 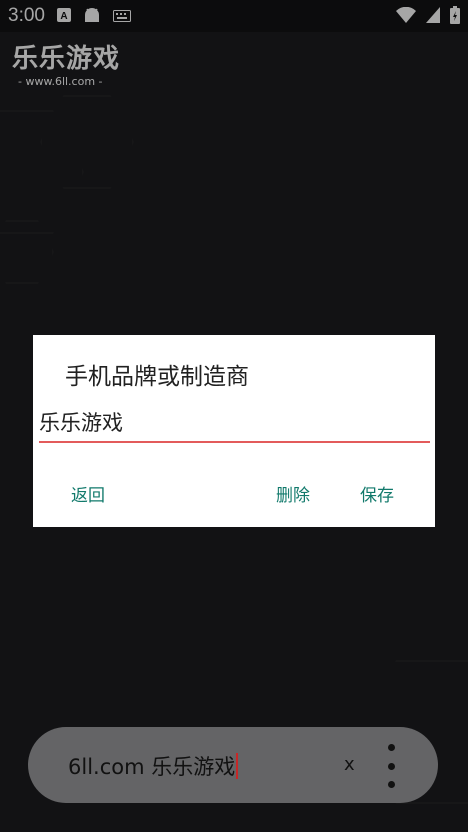 I want to click on text-cursor, so click(x=237, y=766).